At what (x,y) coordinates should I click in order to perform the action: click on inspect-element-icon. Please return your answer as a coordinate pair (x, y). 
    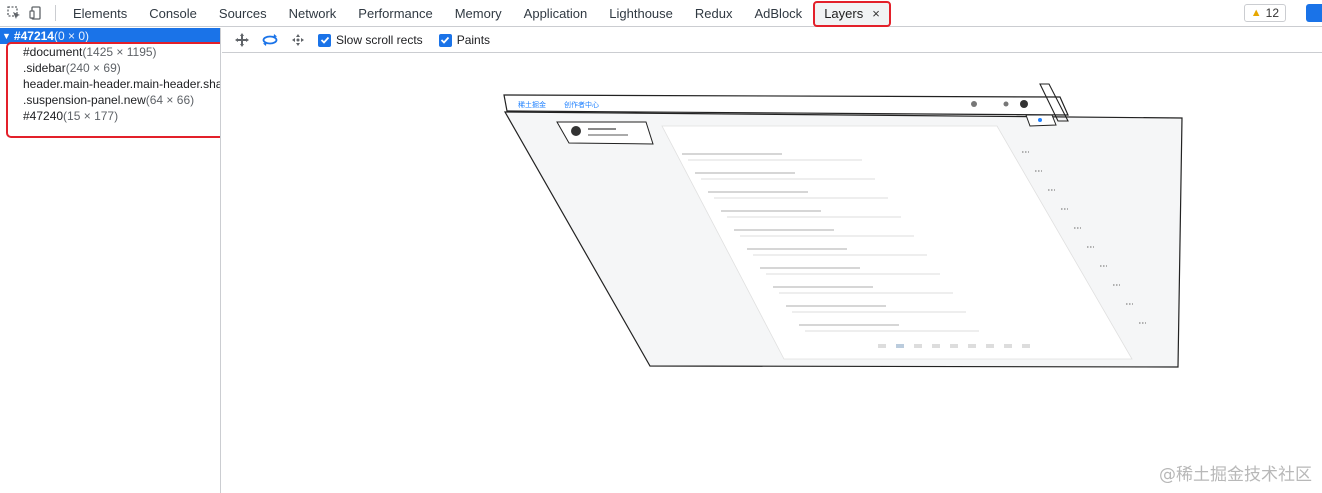
    Looking at the image, I should click on (14, 13).